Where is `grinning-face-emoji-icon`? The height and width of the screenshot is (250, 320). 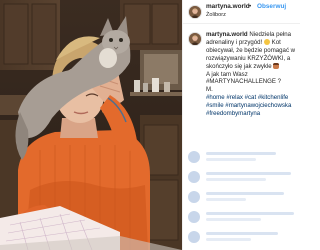
grinning-face-emoji-icon is located at coordinates (266, 41).